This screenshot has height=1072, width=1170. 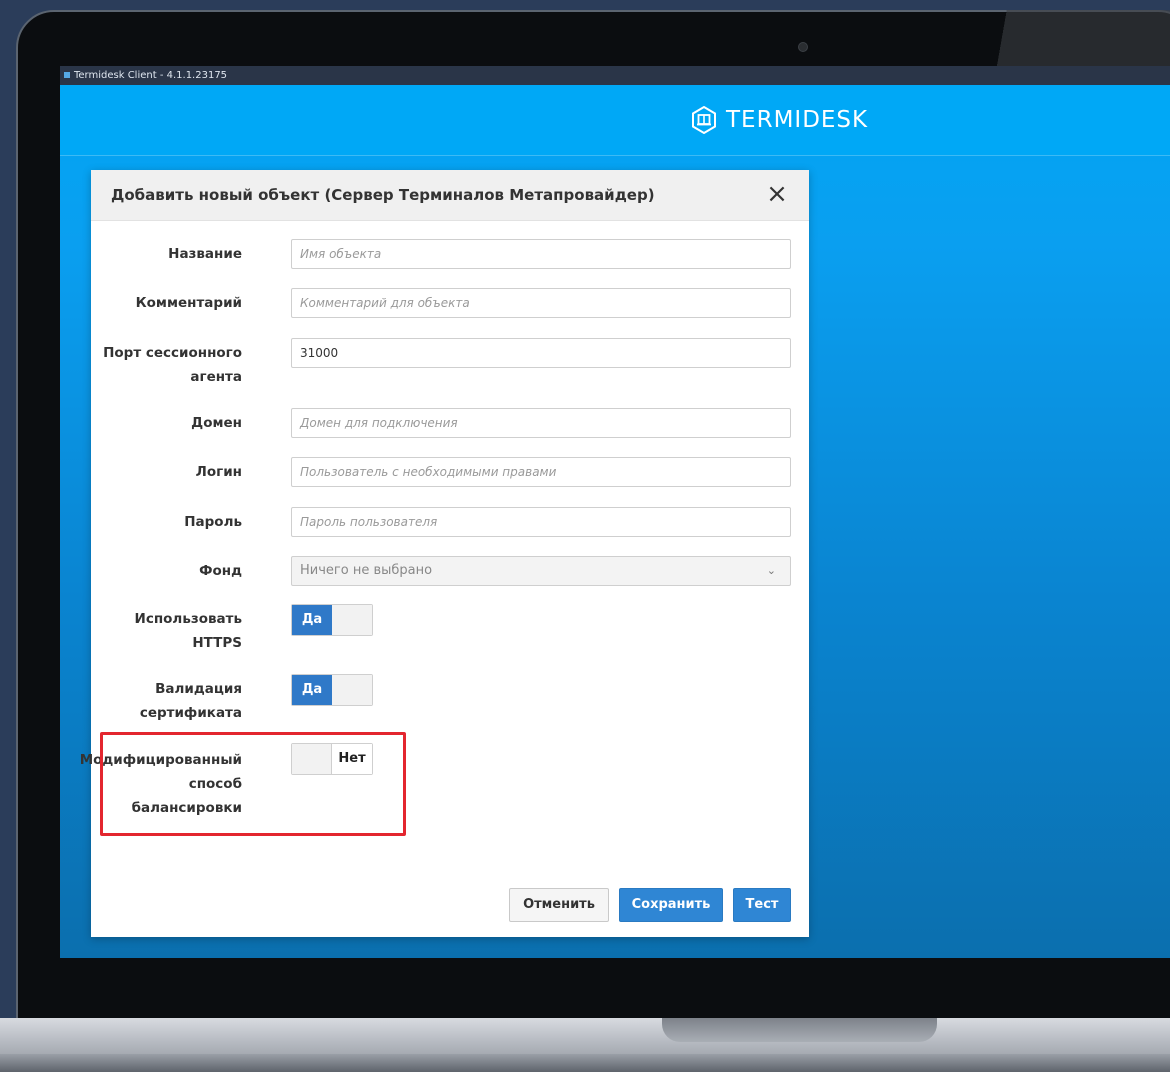 What do you see at coordinates (797, 120) in the screenshot?
I see `logo-text: TERMIDESK` at bounding box center [797, 120].